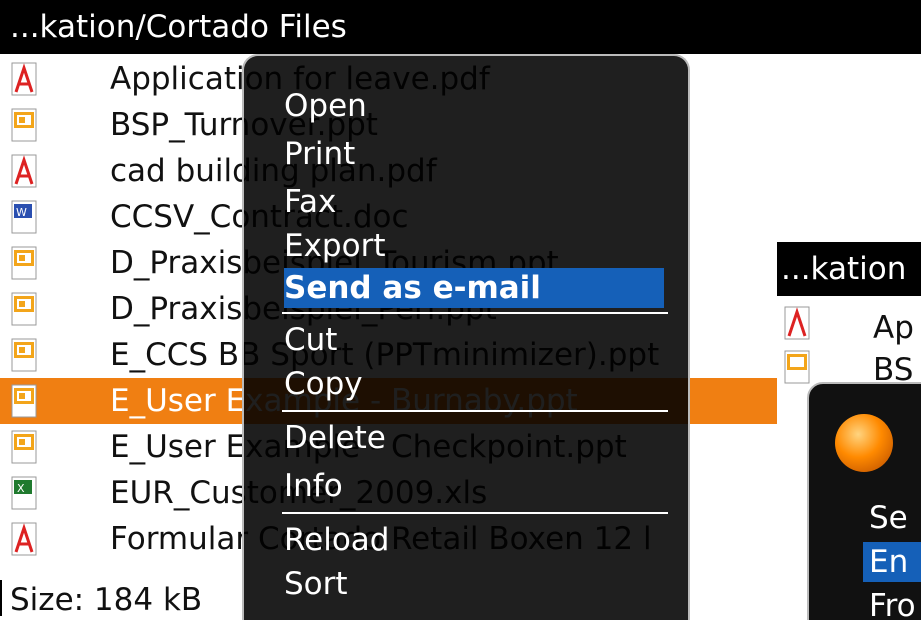 The width and height of the screenshot is (921, 620). Describe the element at coordinates (474, 486) in the screenshot. I see `menu-item-info: Info` at that location.